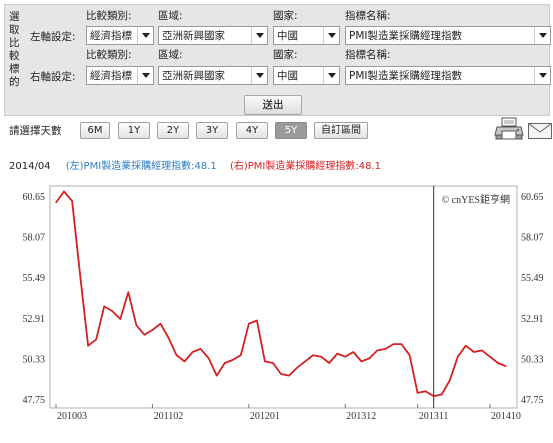 The width and height of the screenshot is (553, 443). I want to click on left-category-select: 經濟指標, so click(120, 35).